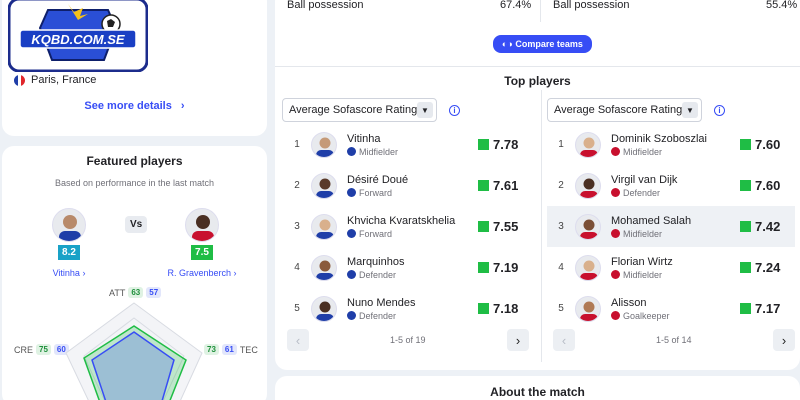  I want to click on rating-dropdown-right: Average Sofascore Rating ▼, so click(624, 110).